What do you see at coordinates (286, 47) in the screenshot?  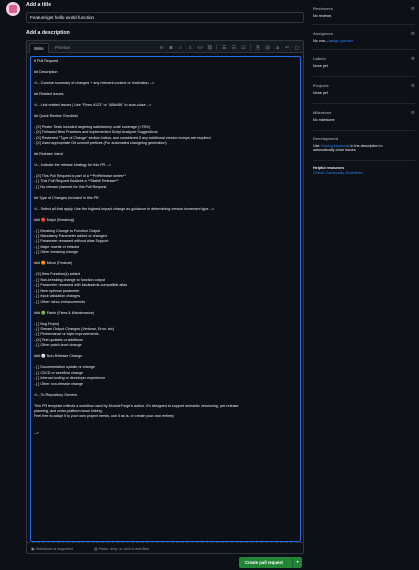 I see `undo-icon: ↶` at bounding box center [286, 47].